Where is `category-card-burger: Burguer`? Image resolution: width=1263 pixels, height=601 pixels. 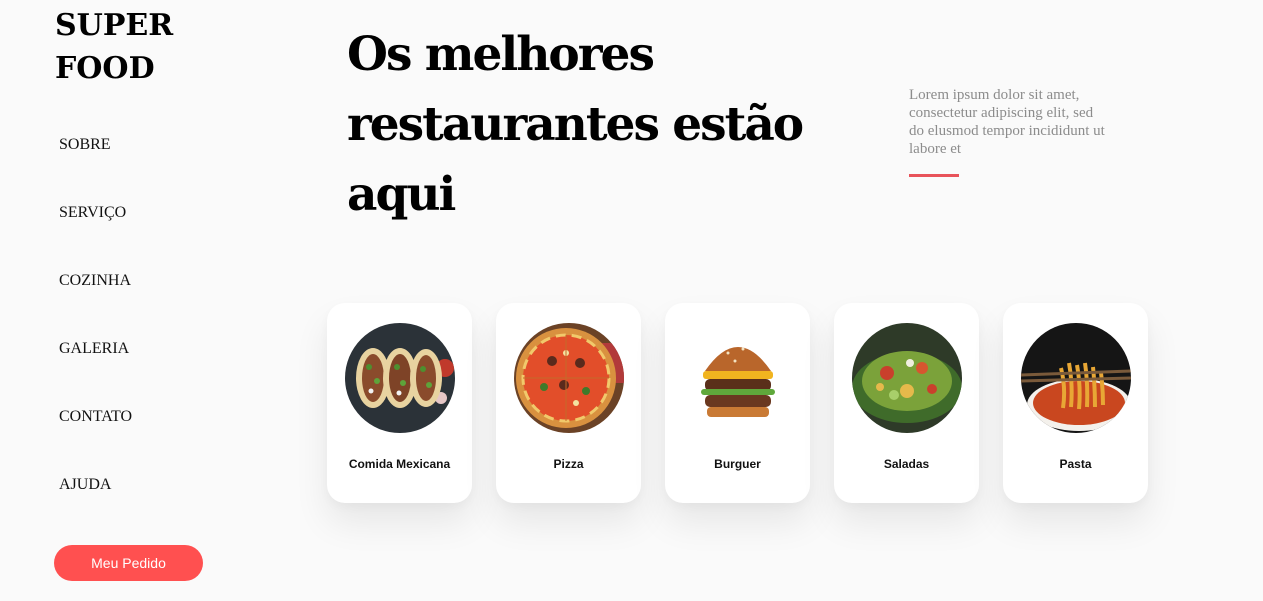
category-card-burger: Burguer is located at coordinates (737, 403).